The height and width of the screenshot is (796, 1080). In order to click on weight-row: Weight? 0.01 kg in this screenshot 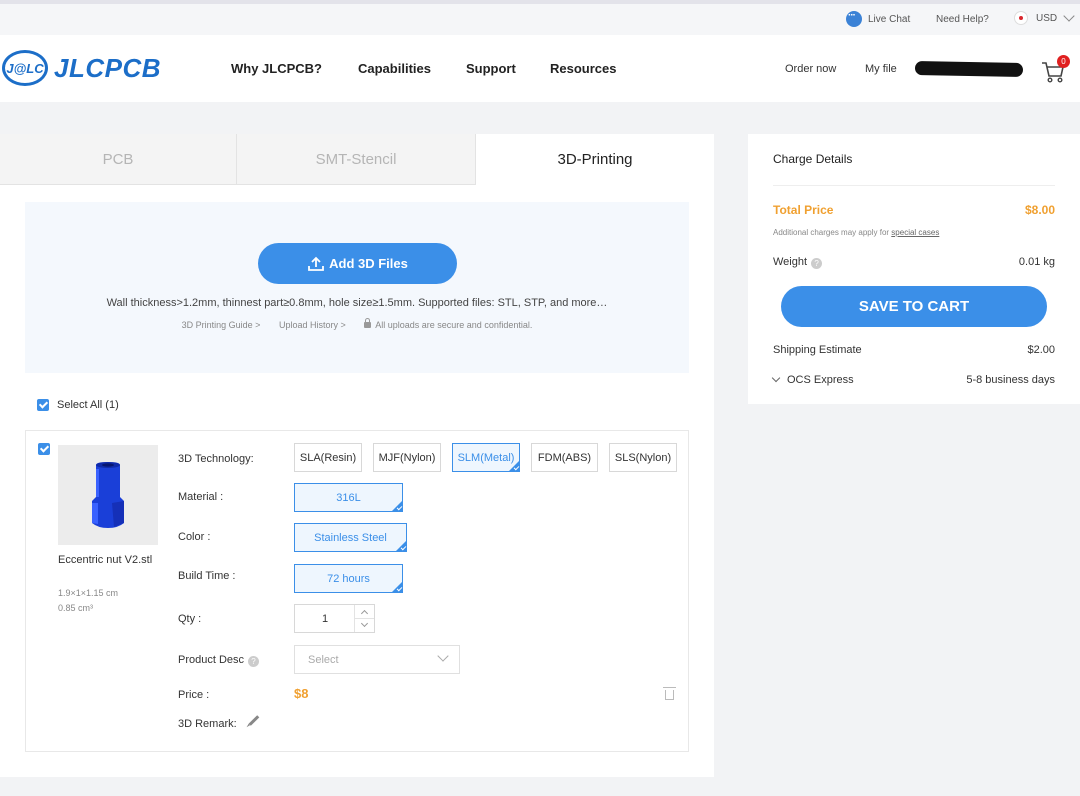, I will do `click(914, 262)`.